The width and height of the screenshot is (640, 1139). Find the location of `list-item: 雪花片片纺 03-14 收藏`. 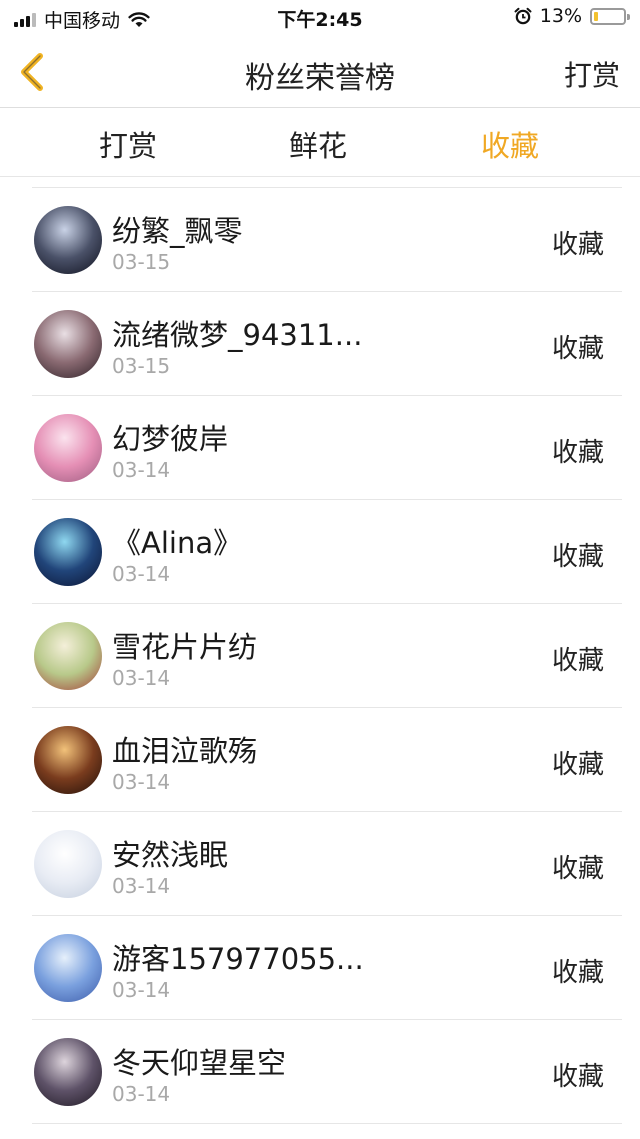

list-item: 雪花片片纺 03-14 收藏 is located at coordinates (327, 656).